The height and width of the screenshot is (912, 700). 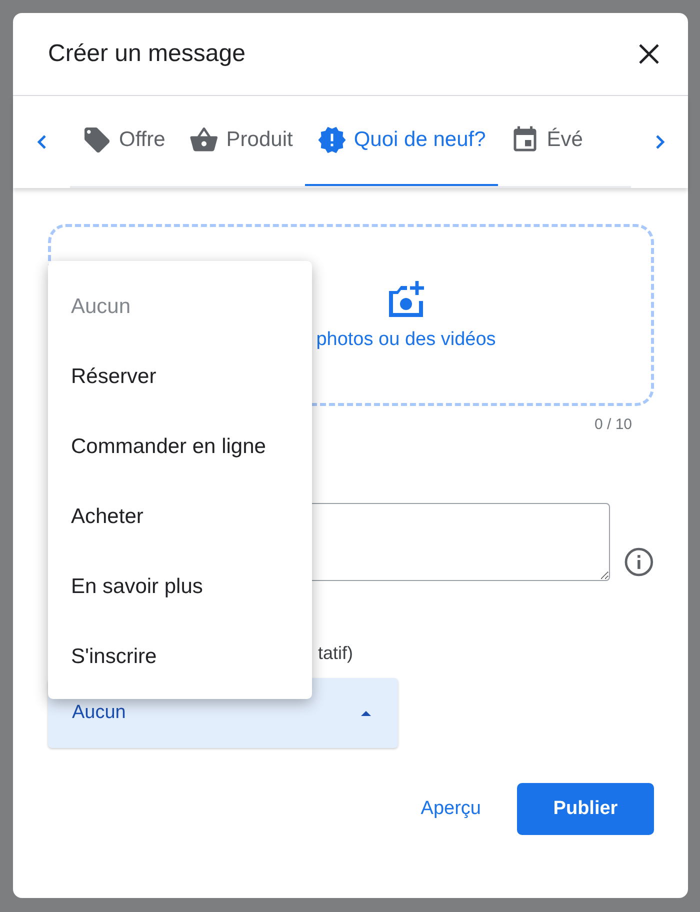 I want to click on menu-item: En savoir plus, so click(x=180, y=587).